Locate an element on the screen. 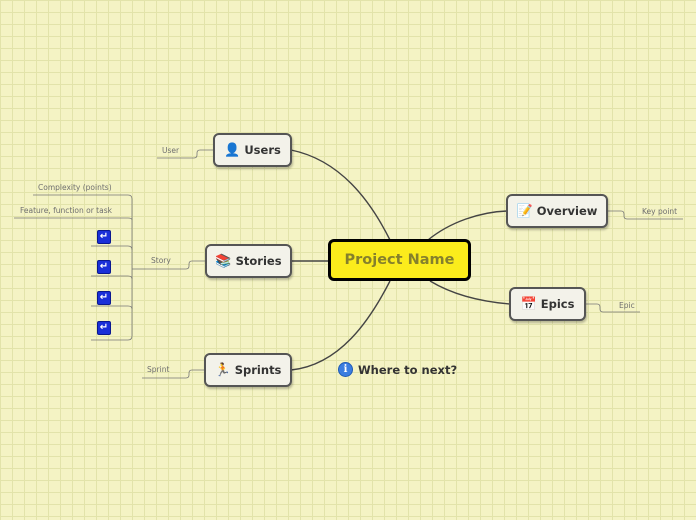 This screenshot has height=520, width=696. calendar-icon: 📅 is located at coordinates (528, 304).